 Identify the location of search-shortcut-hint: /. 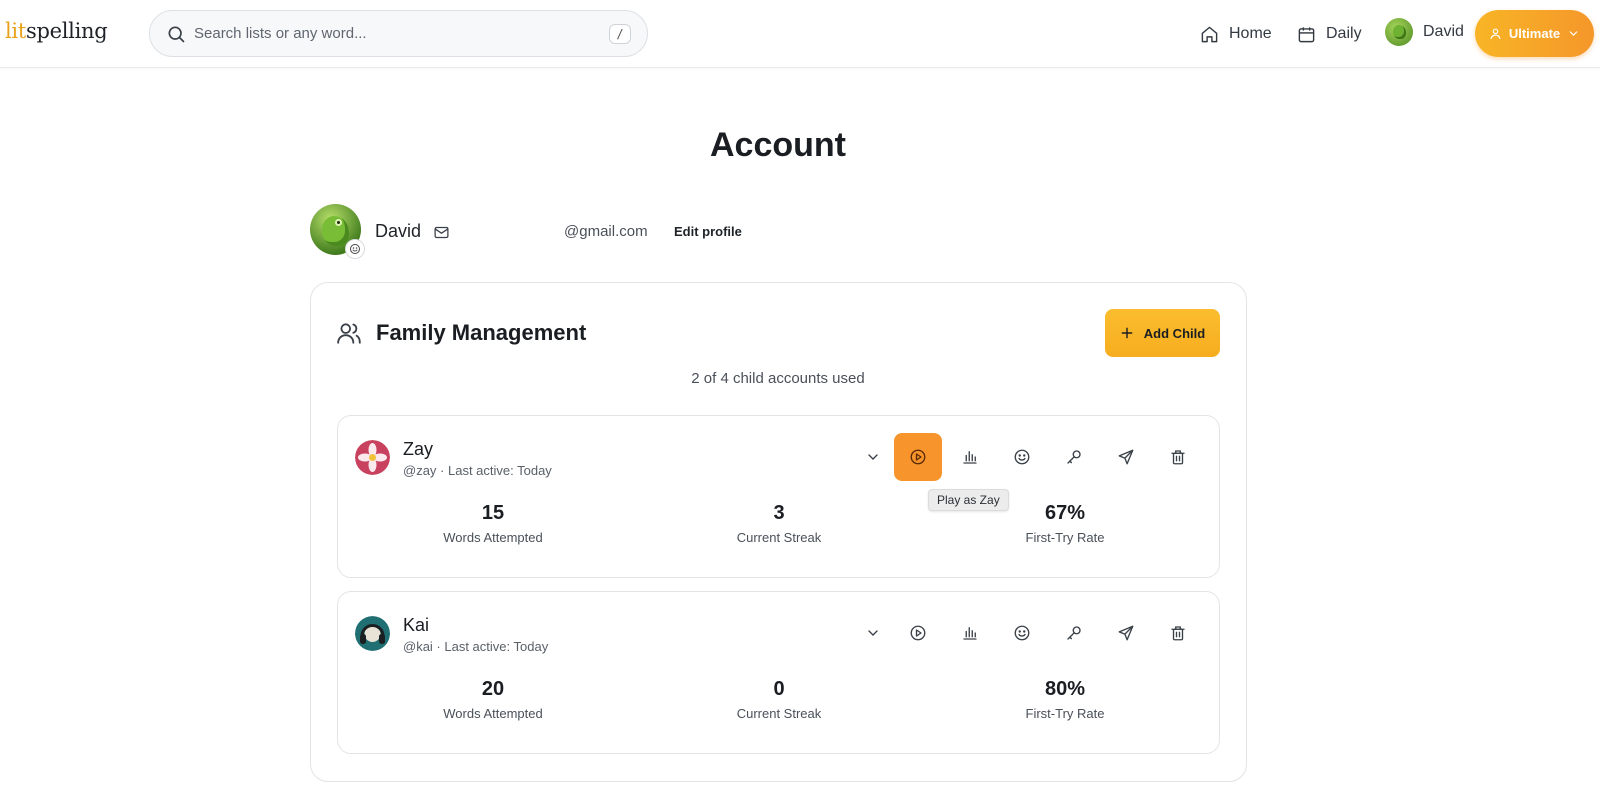
(620, 34).